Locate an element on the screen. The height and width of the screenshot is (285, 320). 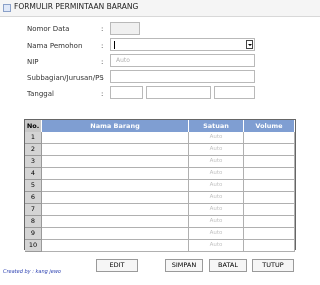
table-row: 1 Auto is located at coordinates (160, 138).